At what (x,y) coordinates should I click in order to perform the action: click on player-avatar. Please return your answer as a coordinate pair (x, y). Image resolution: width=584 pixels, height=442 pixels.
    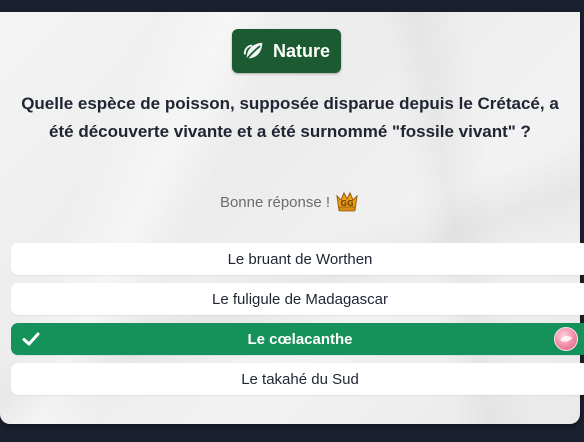
    Looking at the image, I should click on (566, 339).